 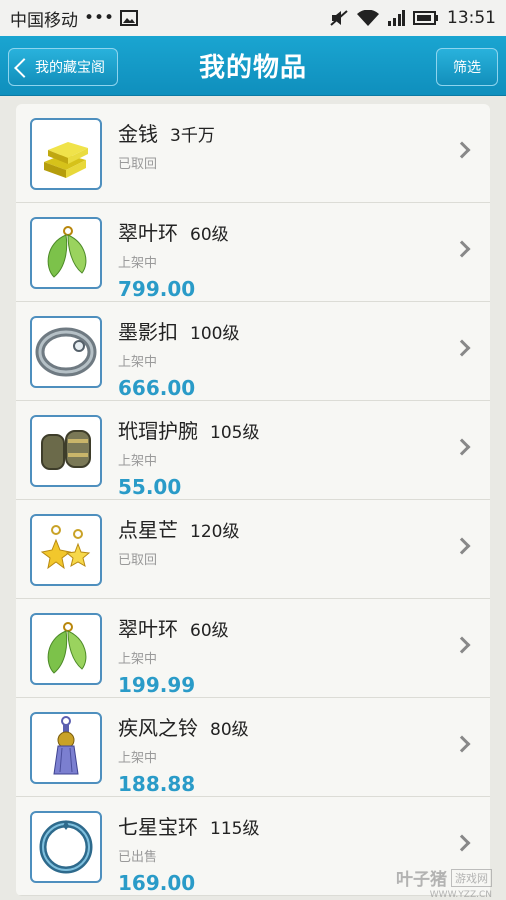 What do you see at coordinates (129, 18) in the screenshot?
I see `image-notification-icon` at bounding box center [129, 18].